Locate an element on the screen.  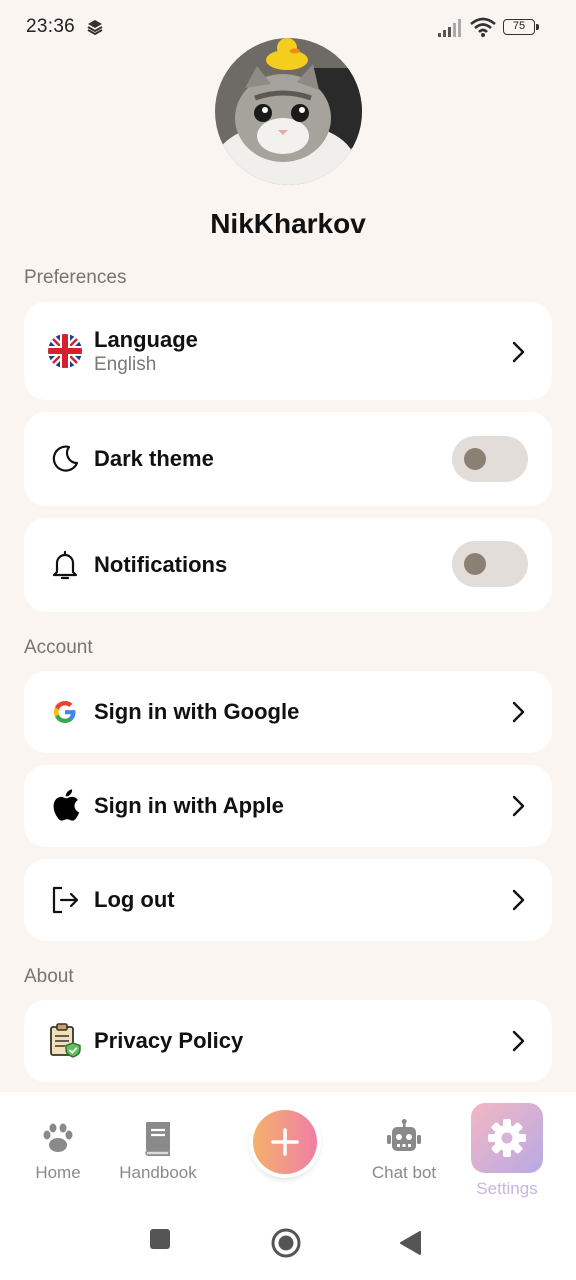
apple-icon is located at coordinates (65, 805).